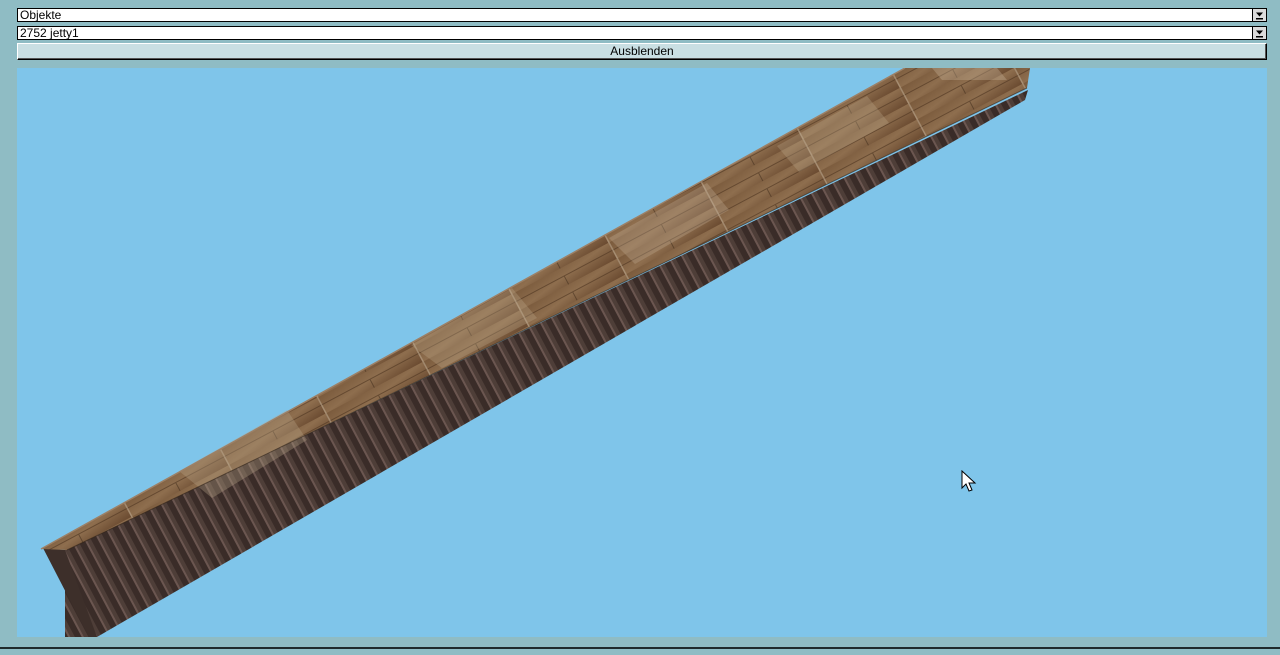  What do you see at coordinates (642, 51) in the screenshot?
I see `hide-button: Ausblenden` at bounding box center [642, 51].